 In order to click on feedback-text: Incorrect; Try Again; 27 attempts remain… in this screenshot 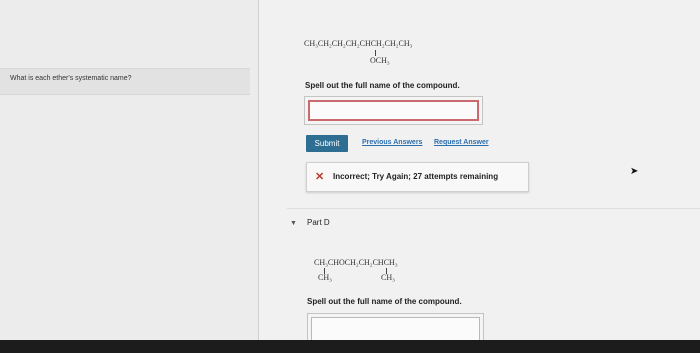, I will do `click(416, 176)`.